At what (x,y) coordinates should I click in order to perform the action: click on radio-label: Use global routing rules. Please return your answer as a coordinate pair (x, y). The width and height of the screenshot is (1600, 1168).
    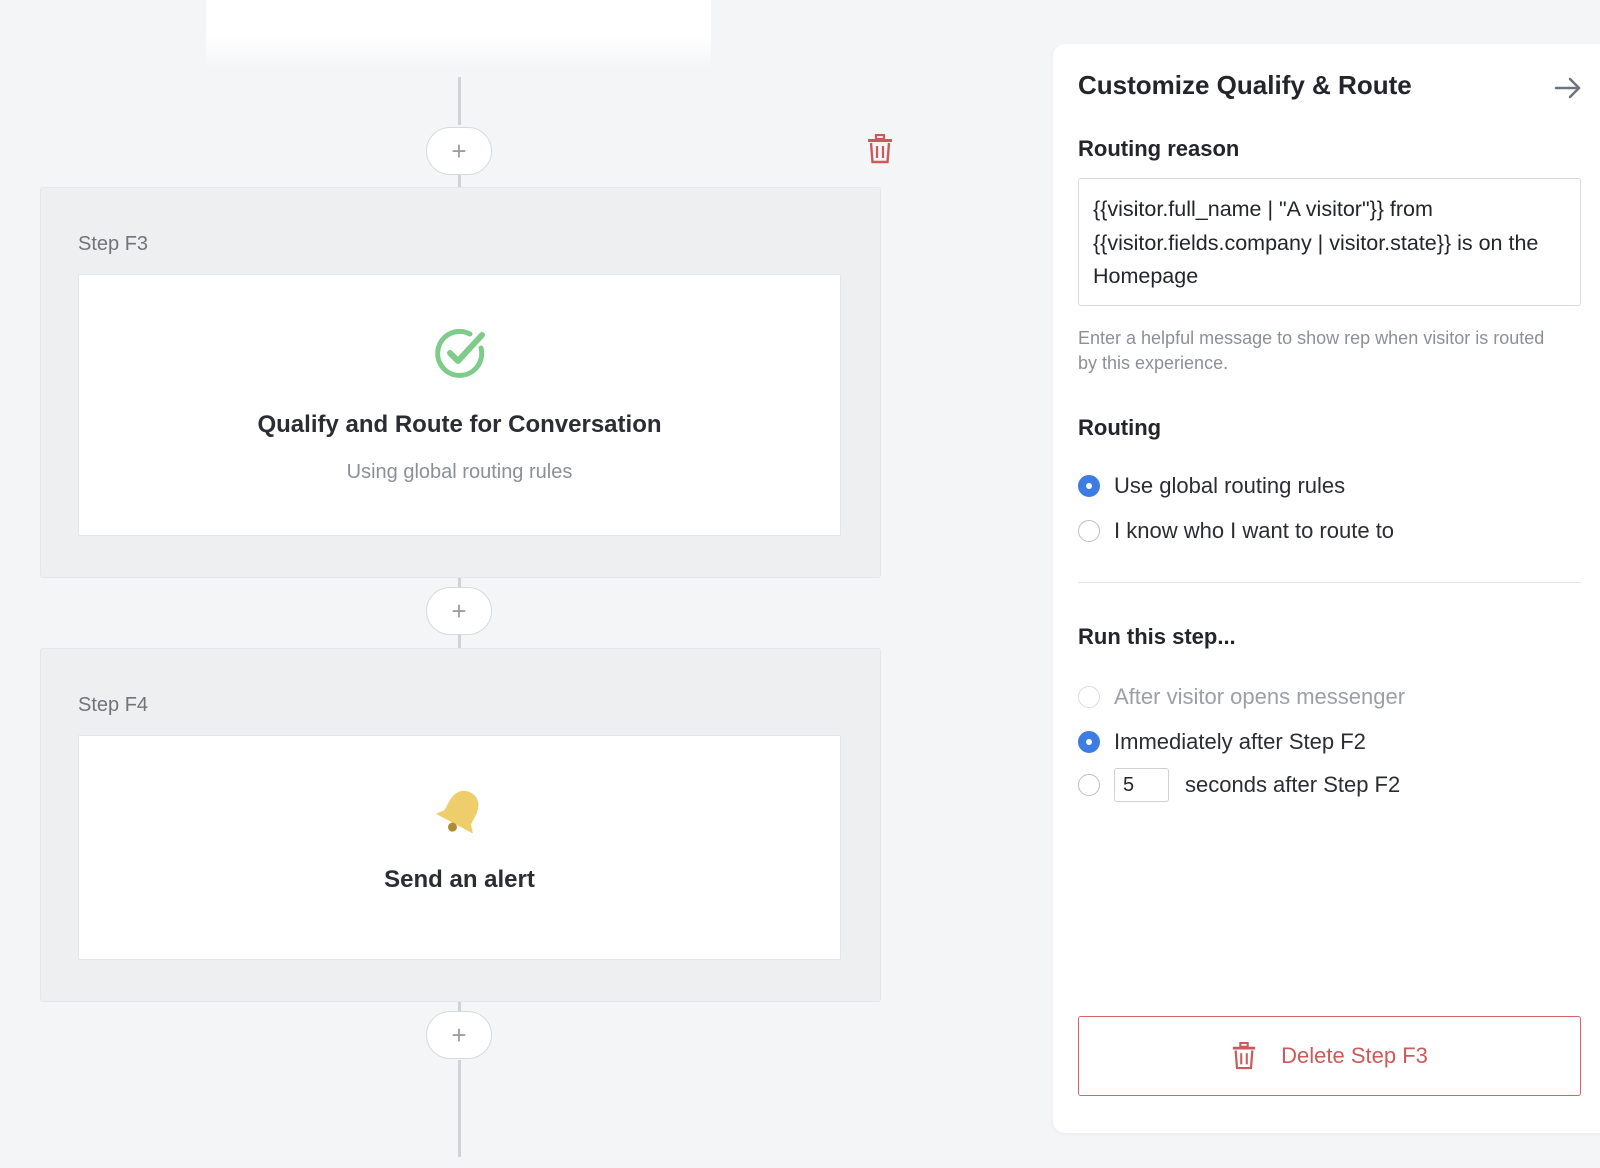
    Looking at the image, I should click on (1230, 485).